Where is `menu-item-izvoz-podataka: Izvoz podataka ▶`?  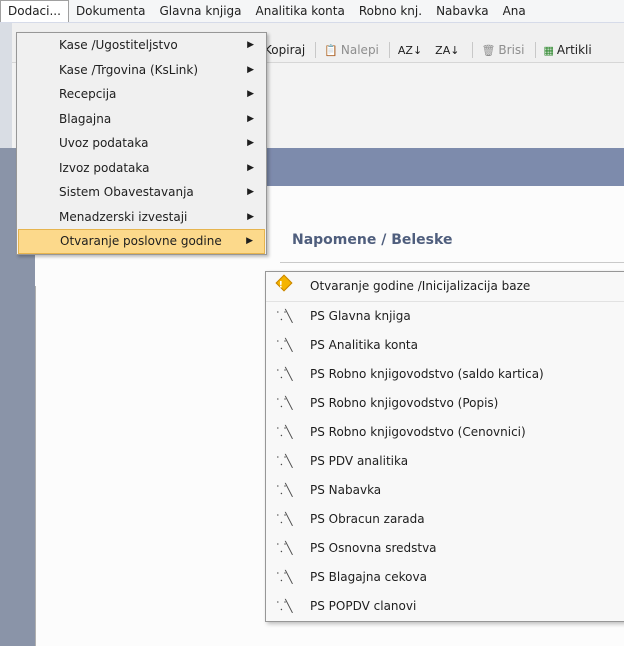
menu-item-izvoz-podataka: Izvoz podataka ▶ is located at coordinates (141, 168).